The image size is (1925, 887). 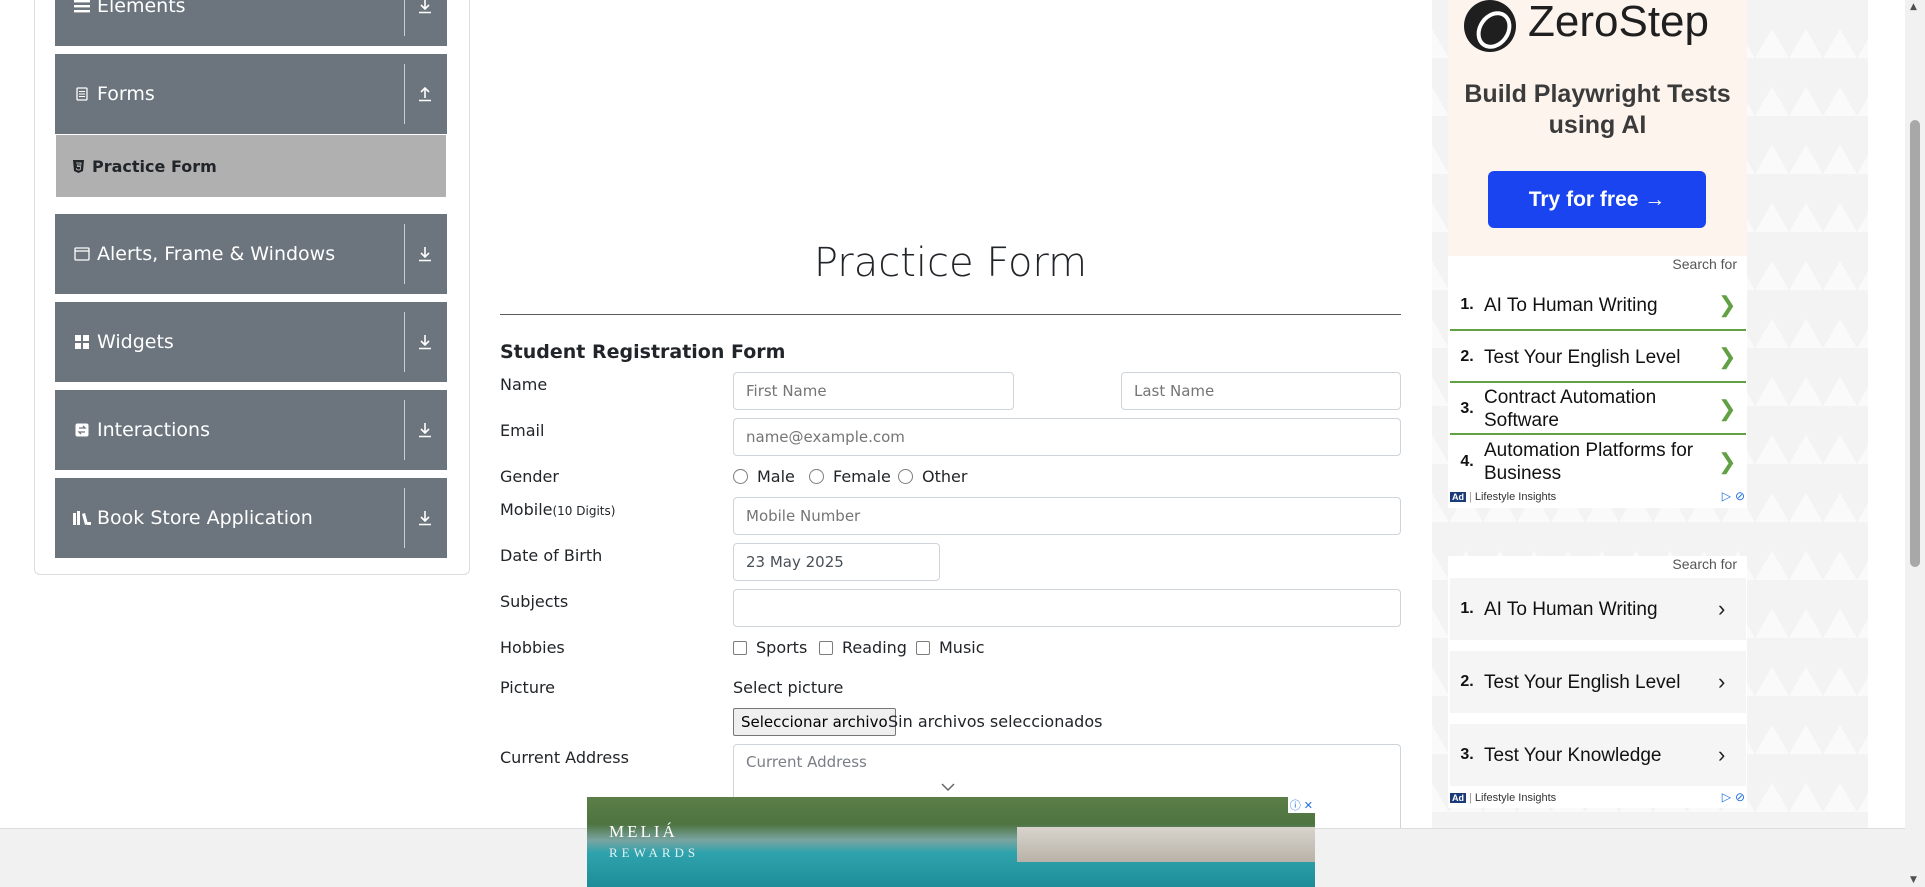 I want to click on gender-label: Gender, so click(x=529, y=476).